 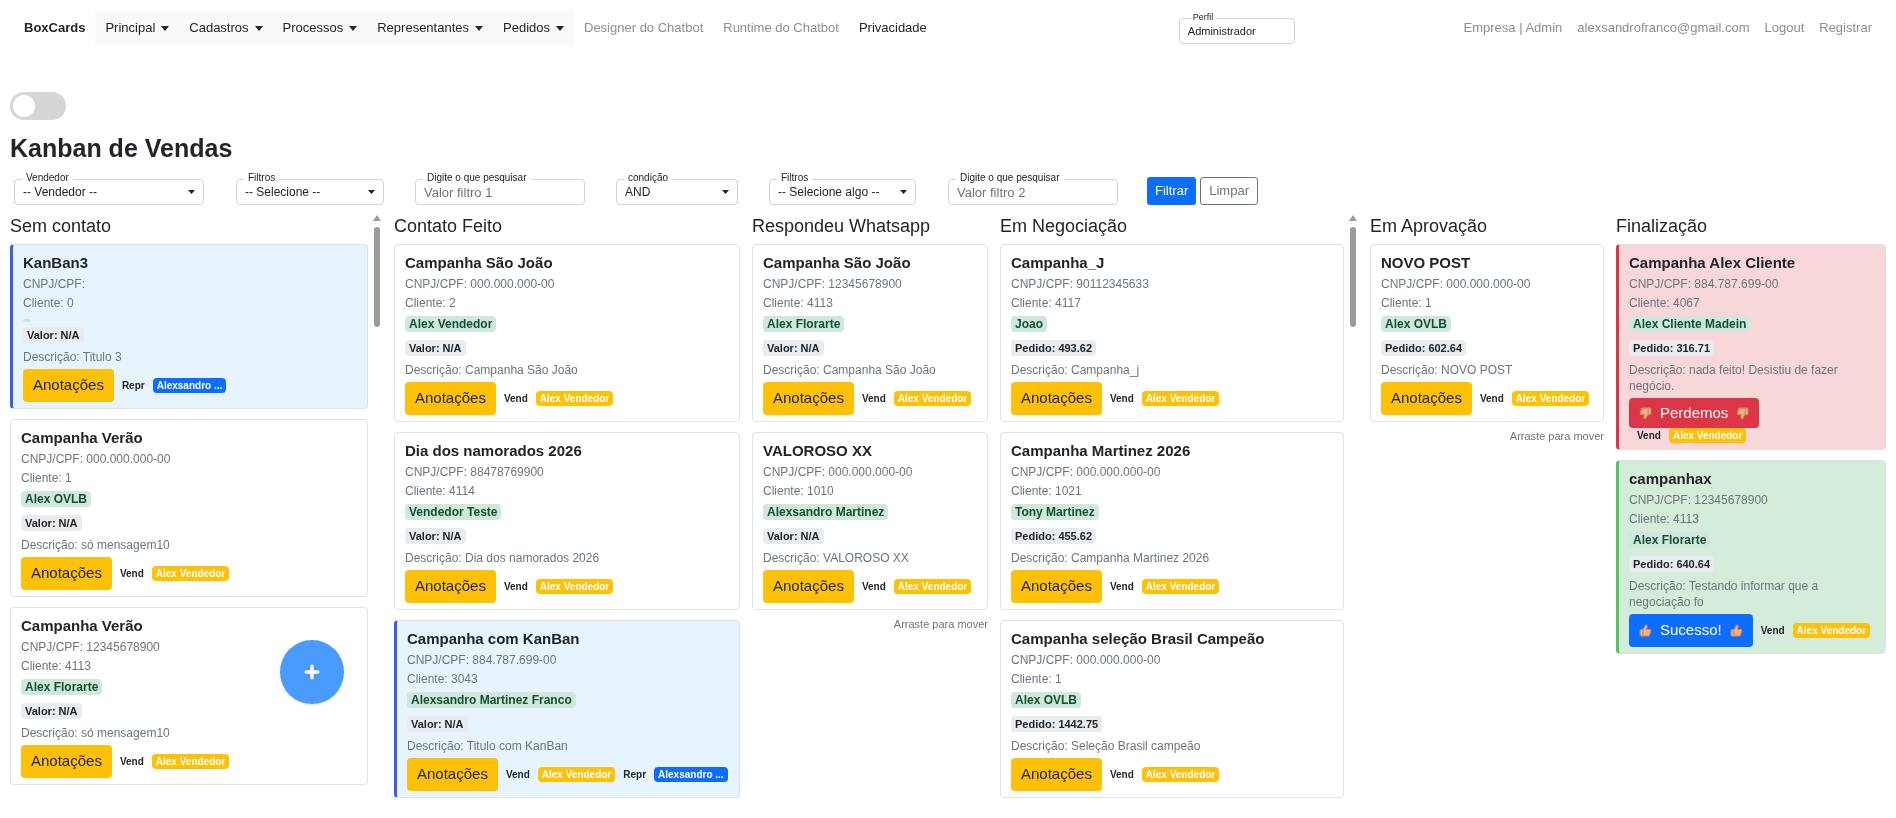 I want to click on brand-name: BoxCards, so click(x=55, y=28).